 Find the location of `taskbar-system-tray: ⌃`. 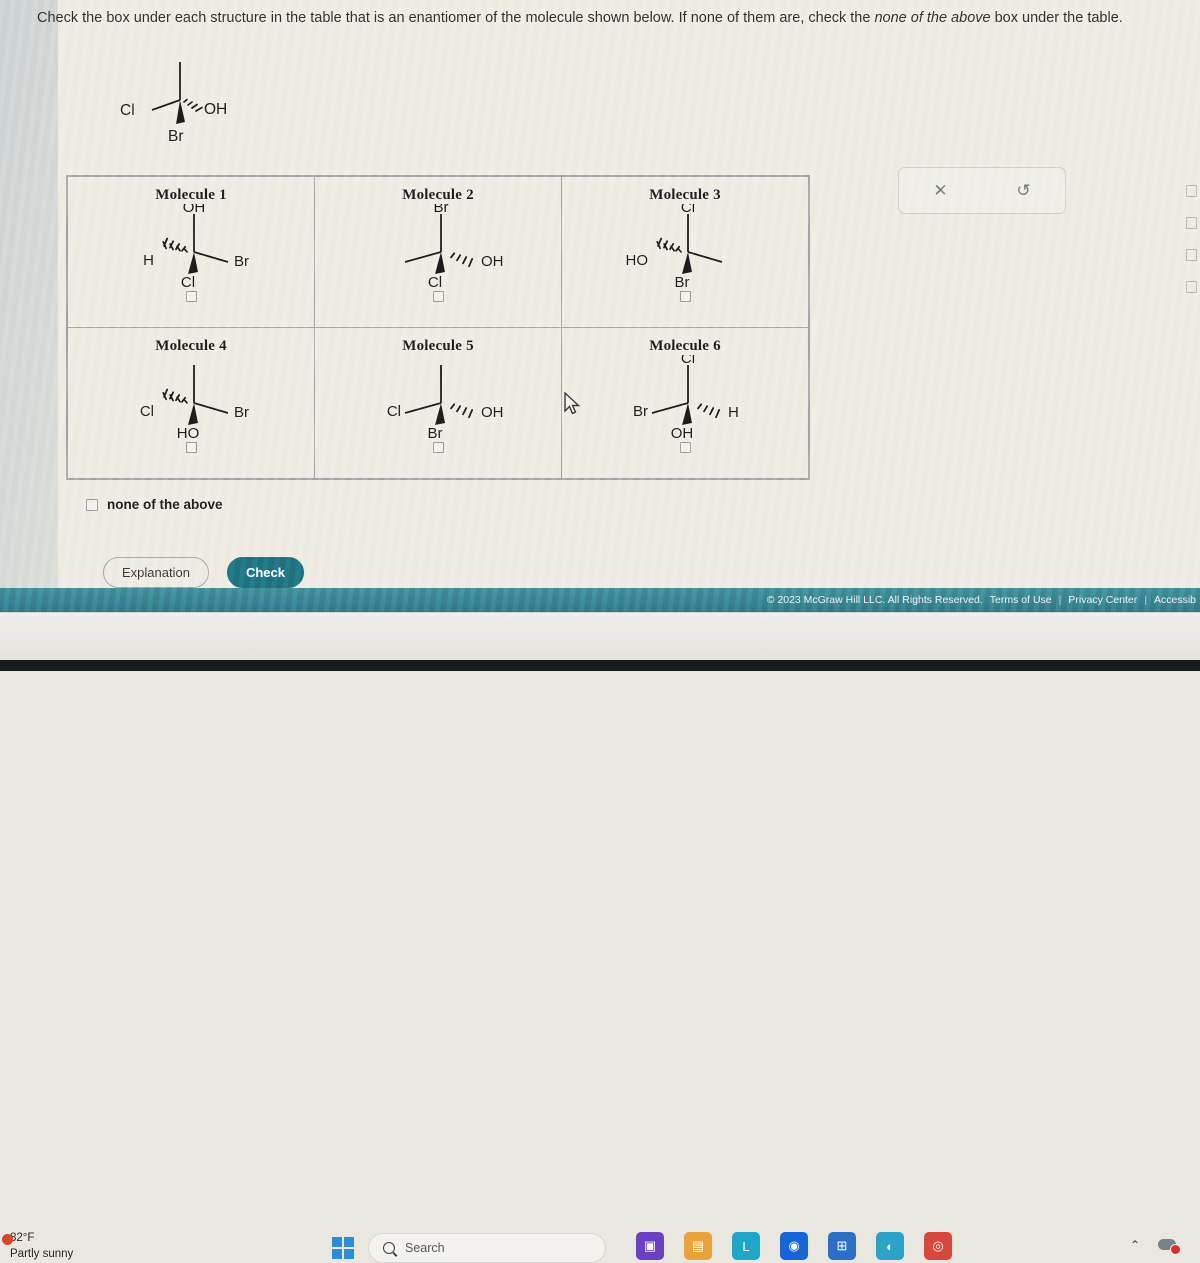

taskbar-system-tray: ⌃ is located at coordinates (1156, 1246).